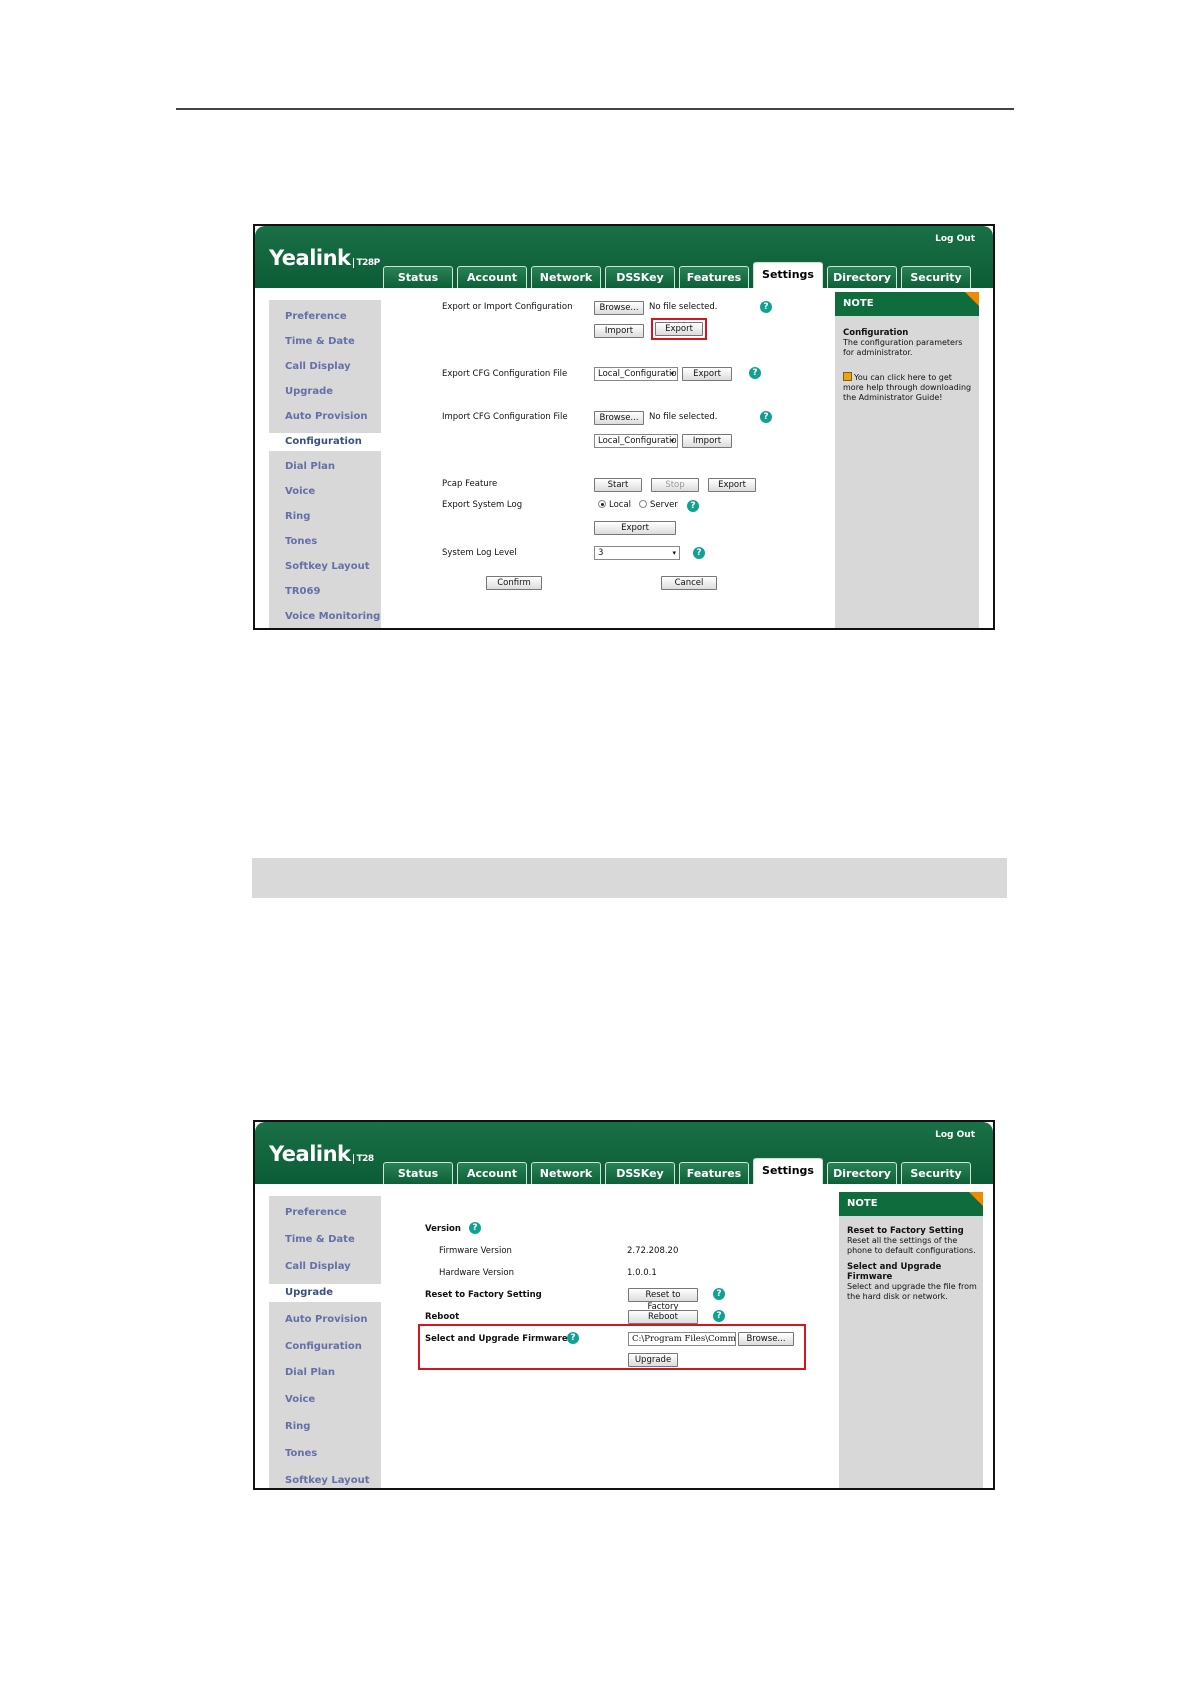 This screenshot has width=1190, height=1684. What do you see at coordinates (636, 374) in the screenshot?
I see `export-cfg-select: Local_Configuratio ▾` at bounding box center [636, 374].